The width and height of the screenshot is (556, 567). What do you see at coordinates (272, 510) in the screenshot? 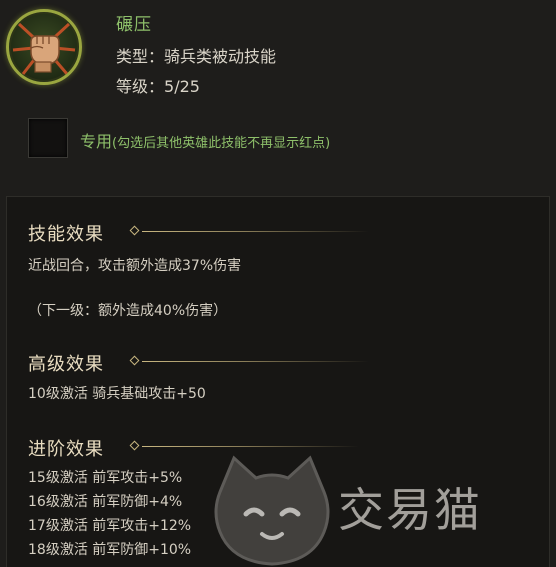
I see `cat-logo-icon` at bounding box center [272, 510].